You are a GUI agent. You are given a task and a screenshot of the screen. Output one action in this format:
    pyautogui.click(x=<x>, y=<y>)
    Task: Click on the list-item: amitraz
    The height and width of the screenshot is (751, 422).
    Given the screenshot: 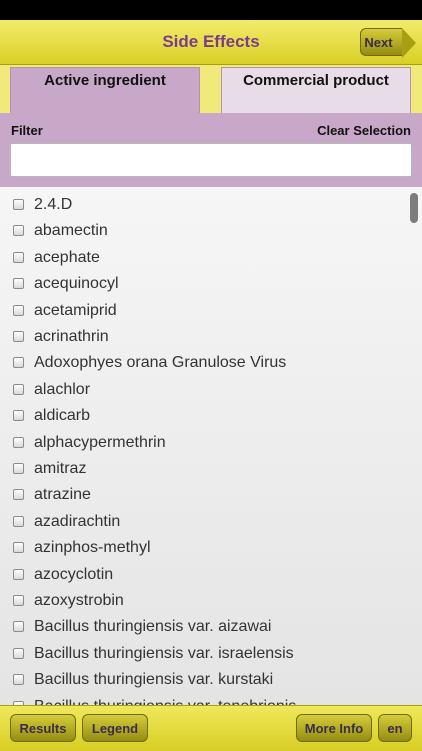 What is the action you would take?
    pyautogui.click(x=203, y=470)
    